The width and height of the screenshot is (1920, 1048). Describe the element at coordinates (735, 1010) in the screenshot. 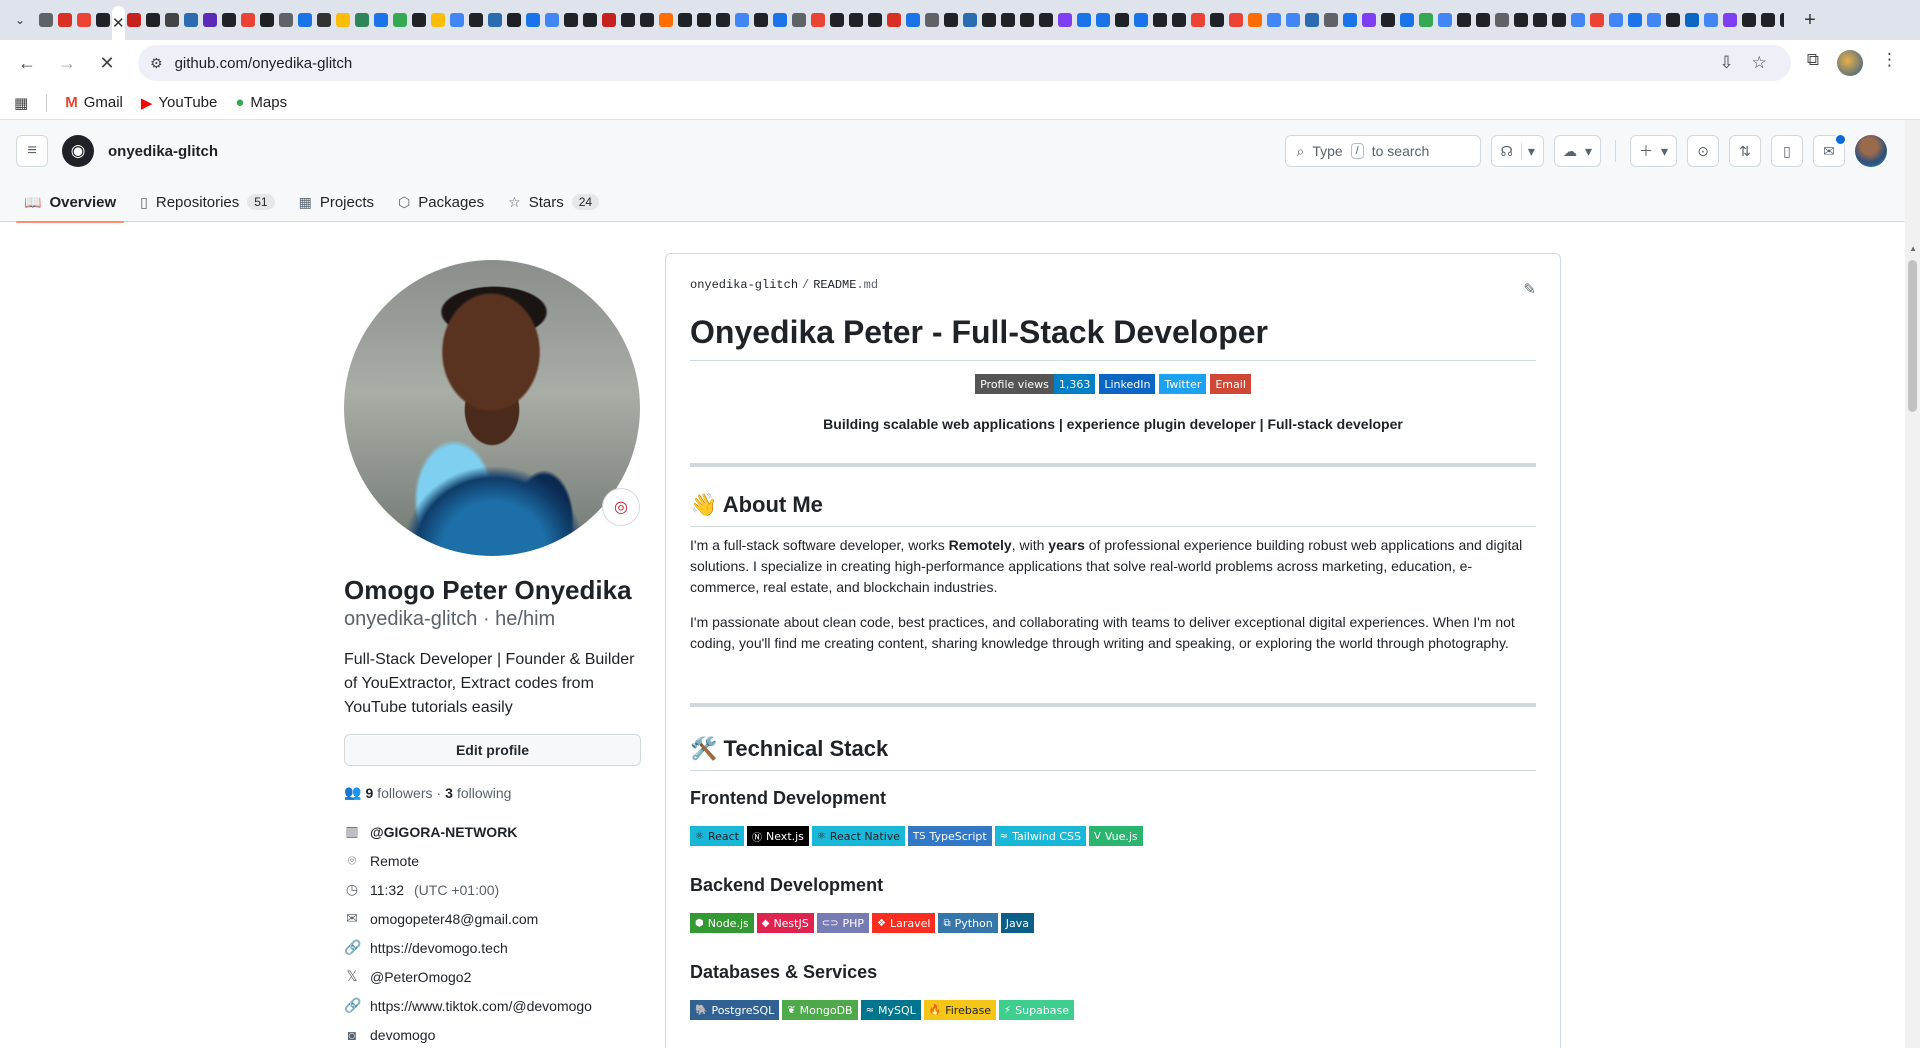

I see `tech-badge-postgresql: 🐘 PostgreSQL` at that location.